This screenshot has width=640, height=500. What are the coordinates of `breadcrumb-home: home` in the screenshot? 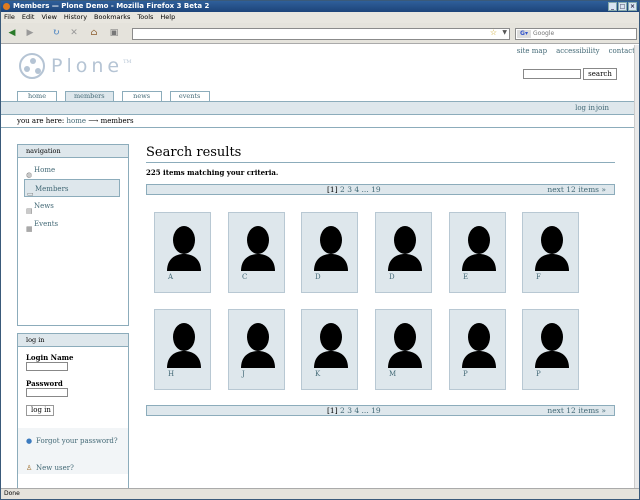 It's located at (77, 121).